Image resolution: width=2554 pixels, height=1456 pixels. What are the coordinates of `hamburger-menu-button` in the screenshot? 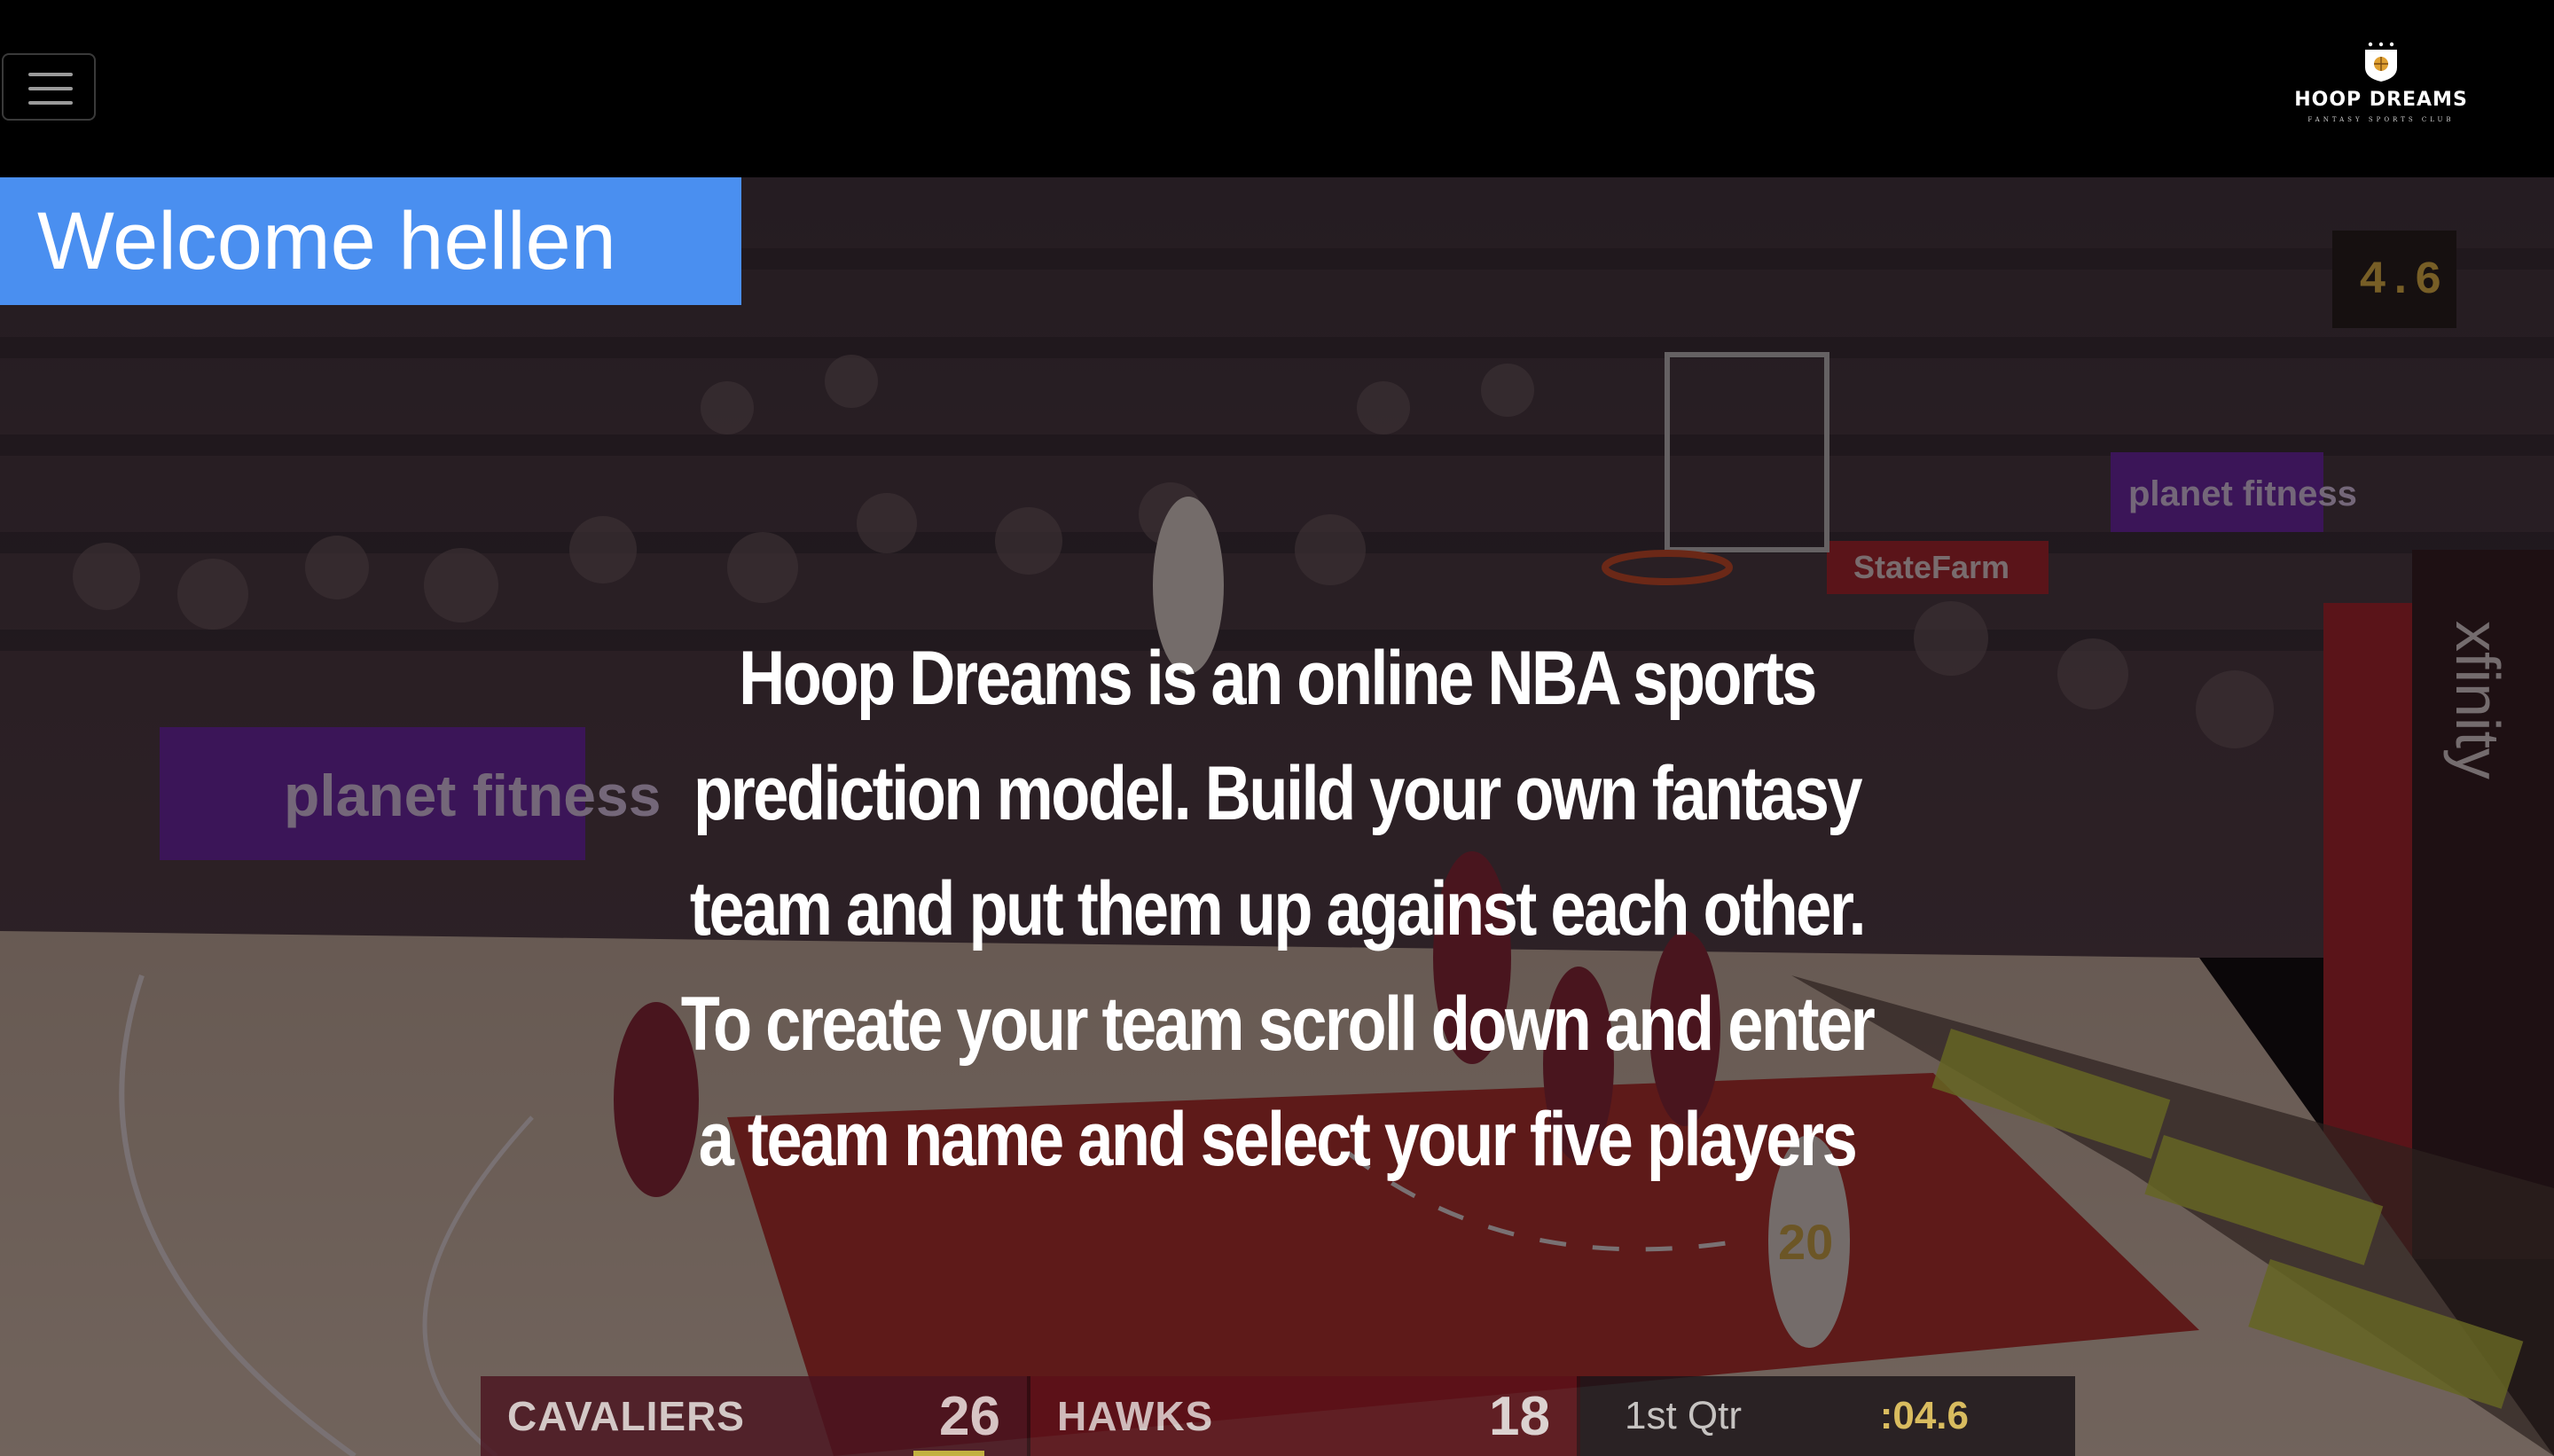 It's located at (49, 87).